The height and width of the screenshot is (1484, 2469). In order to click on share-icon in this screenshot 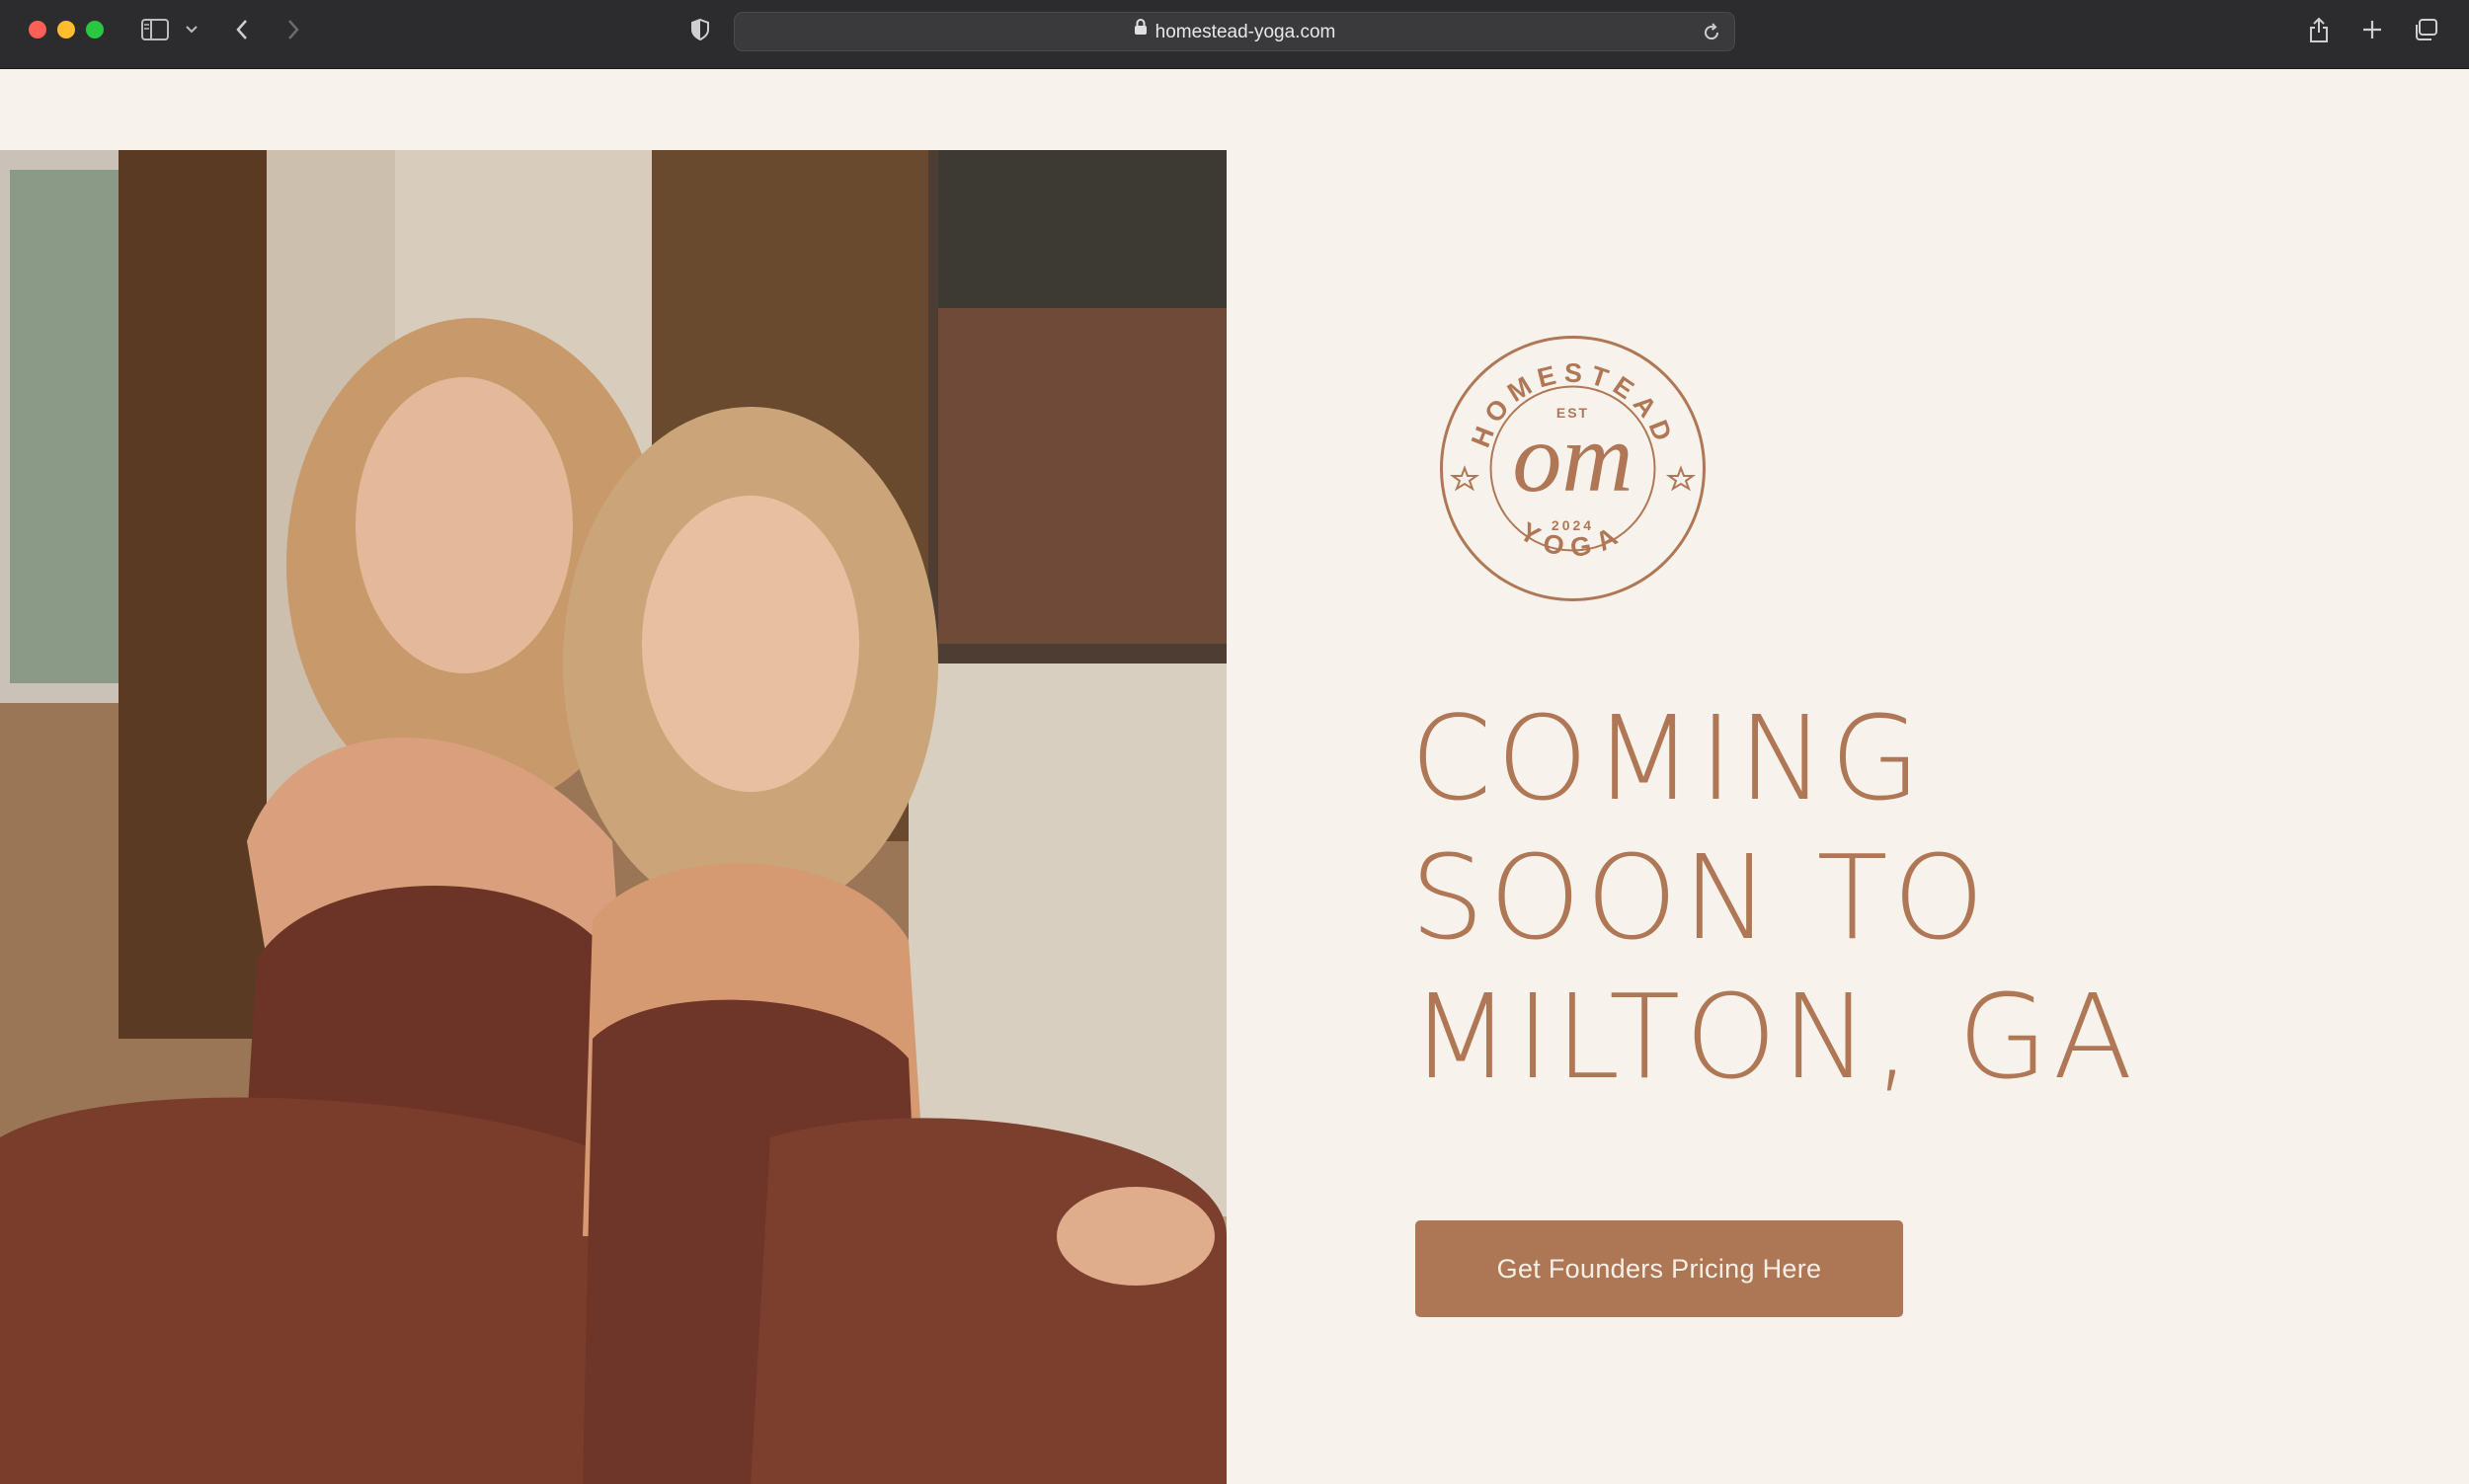, I will do `click(2319, 30)`.